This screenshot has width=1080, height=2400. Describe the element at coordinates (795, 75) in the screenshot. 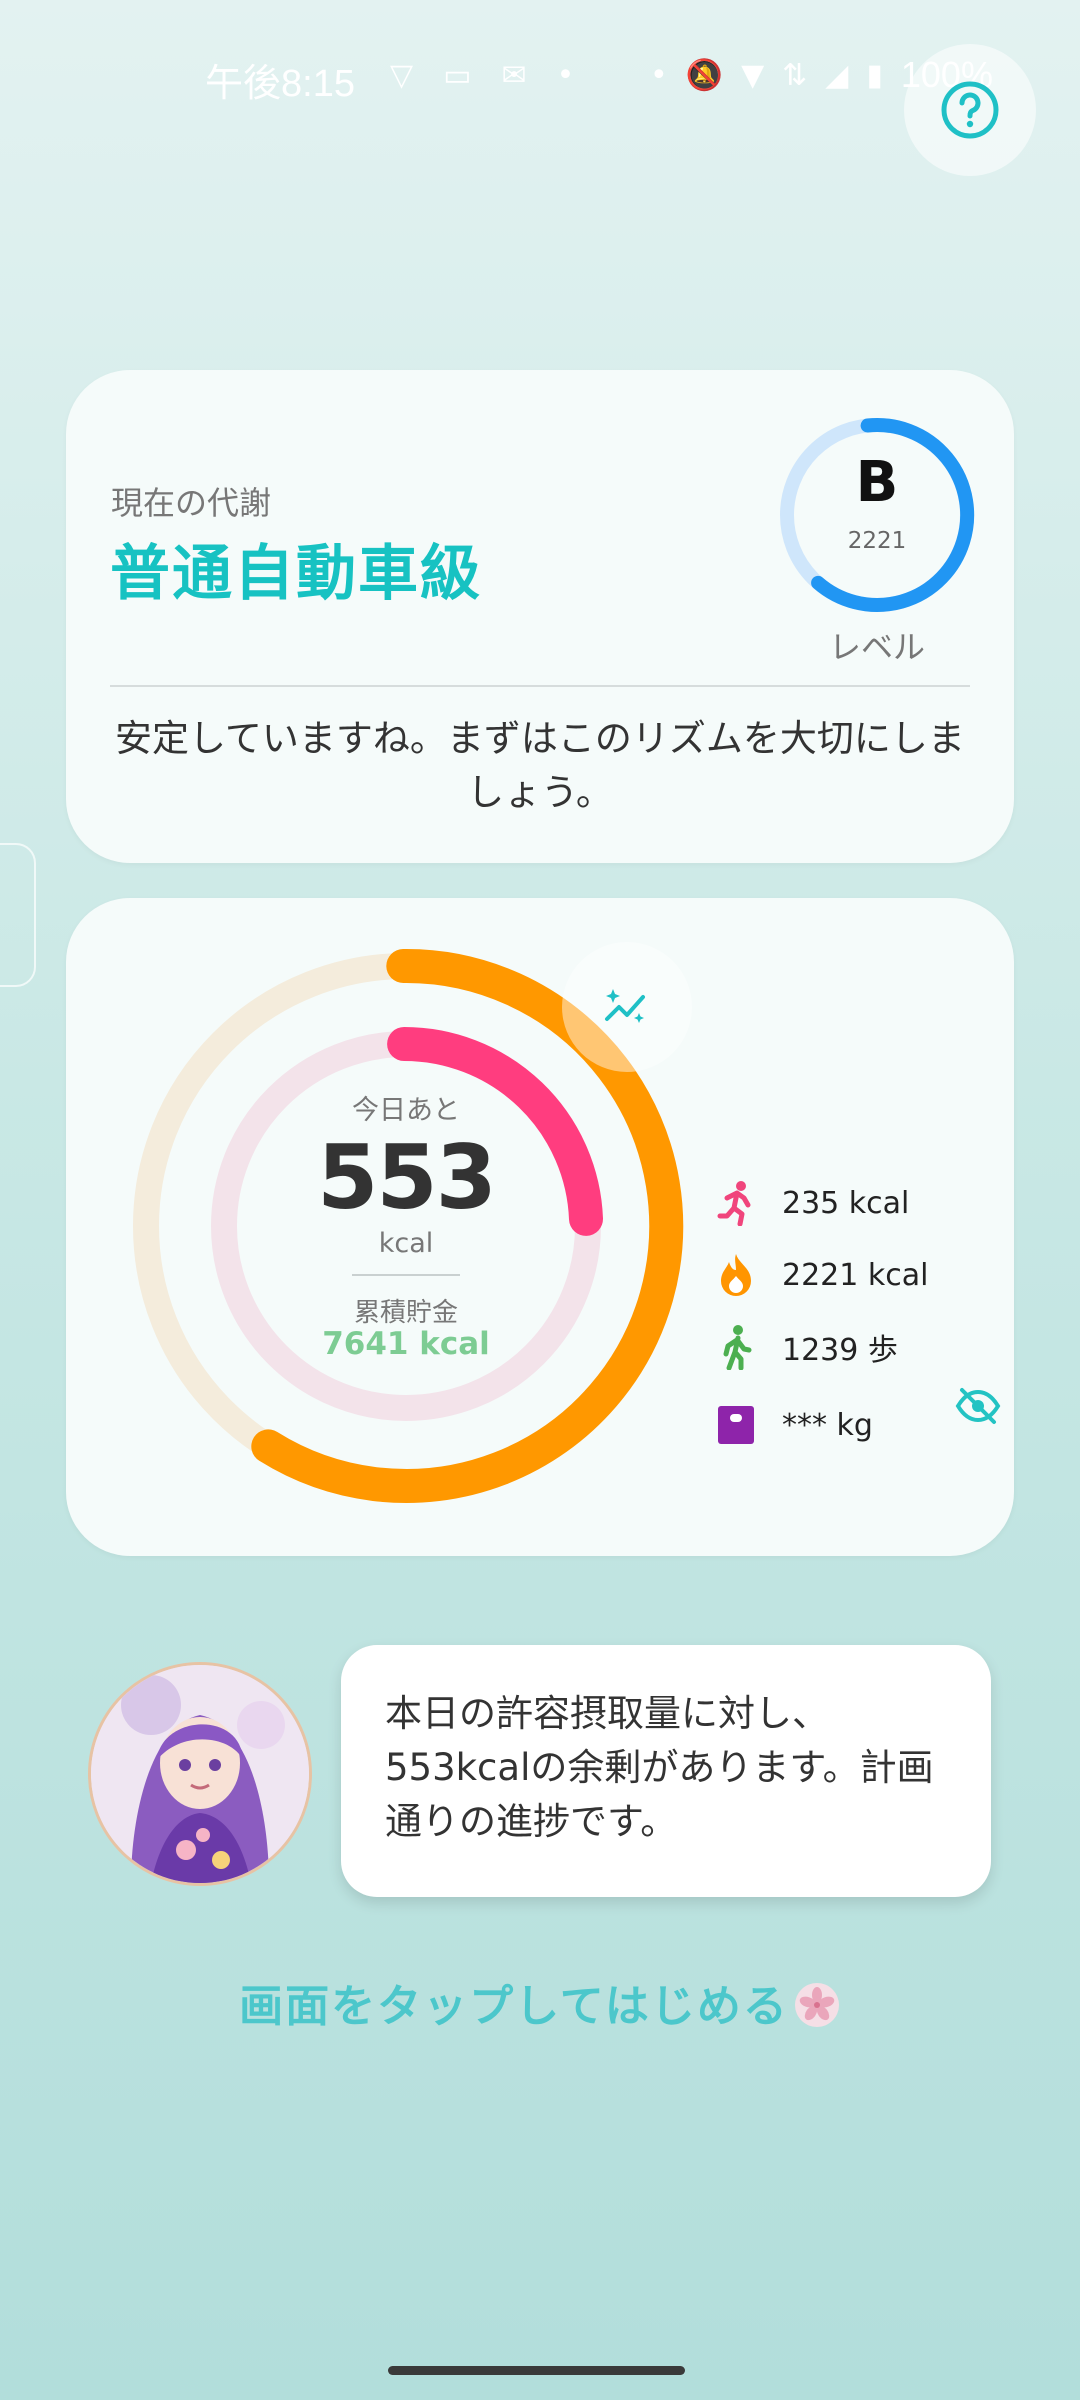

I see `data-icon: ⇅` at that location.